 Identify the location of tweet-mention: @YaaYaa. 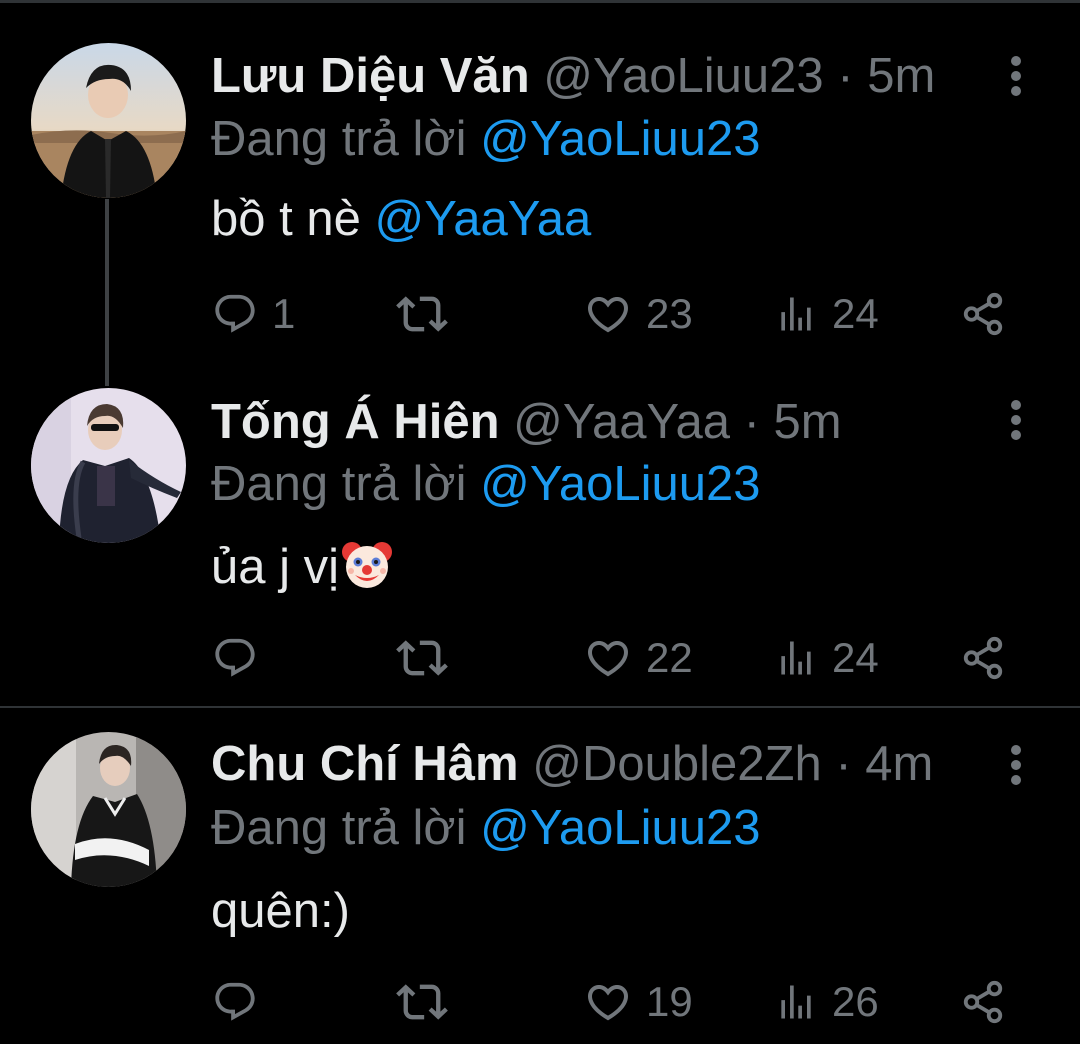
(482, 219).